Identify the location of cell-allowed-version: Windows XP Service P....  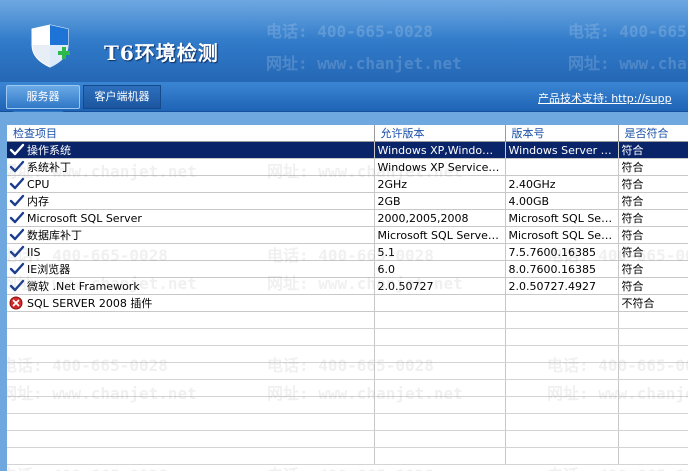
(440, 167).